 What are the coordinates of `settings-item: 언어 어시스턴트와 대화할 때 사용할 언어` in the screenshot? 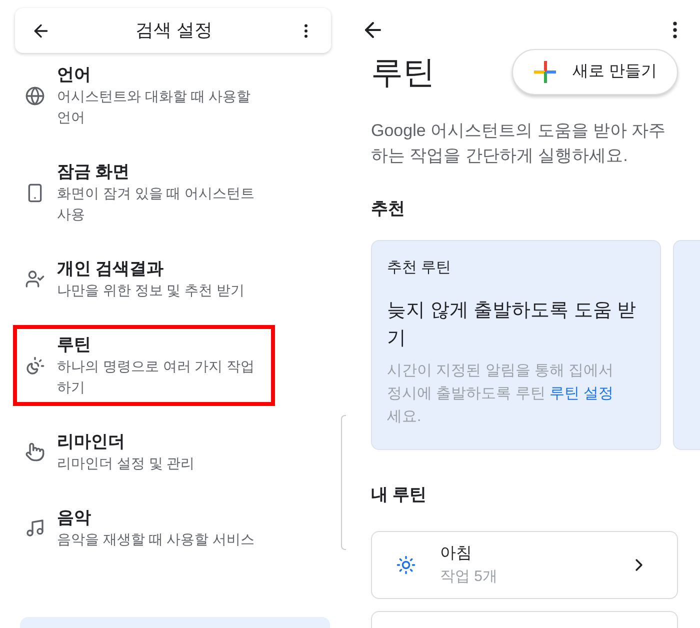 It's located at (144, 95).